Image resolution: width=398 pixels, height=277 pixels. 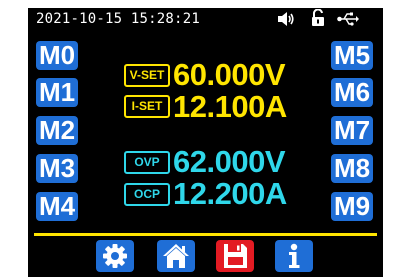 I want to click on memory-button-m3: M3, so click(x=57, y=168).